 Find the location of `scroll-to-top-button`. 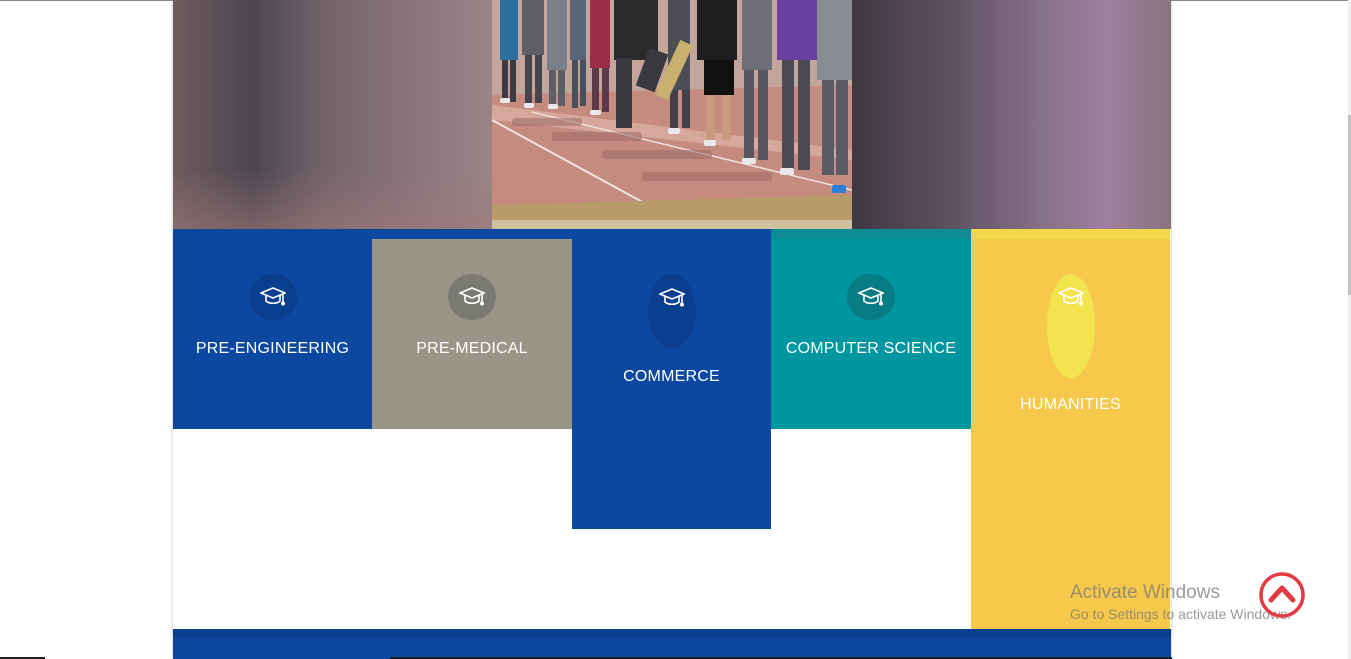

scroll-to-top-button is located at coordinates (1282, 595).